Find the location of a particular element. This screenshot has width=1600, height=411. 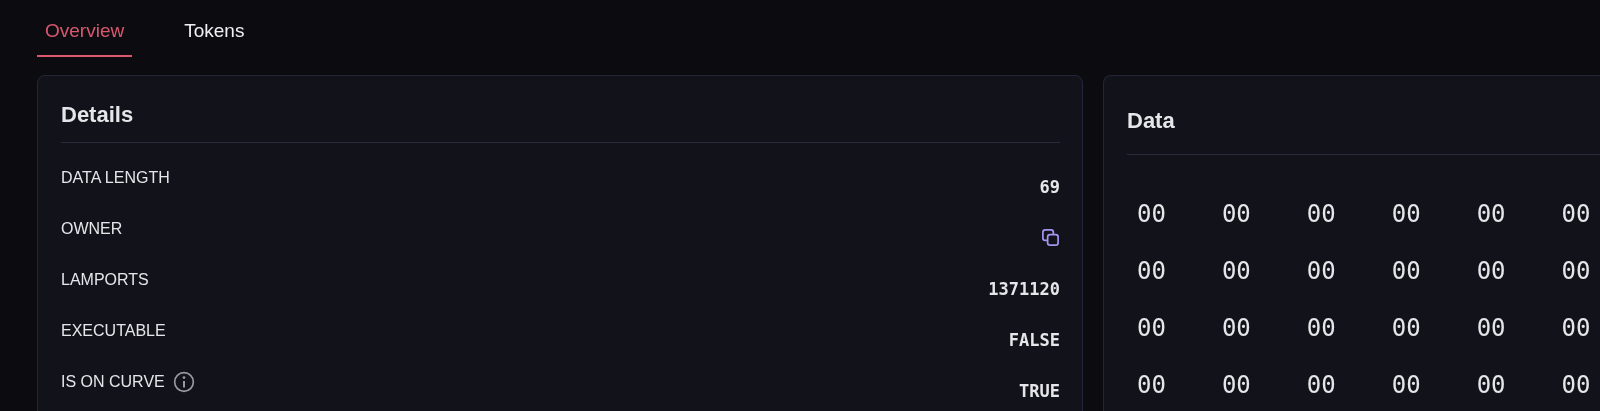

copy-icon is located at coordinates (1050, 237).